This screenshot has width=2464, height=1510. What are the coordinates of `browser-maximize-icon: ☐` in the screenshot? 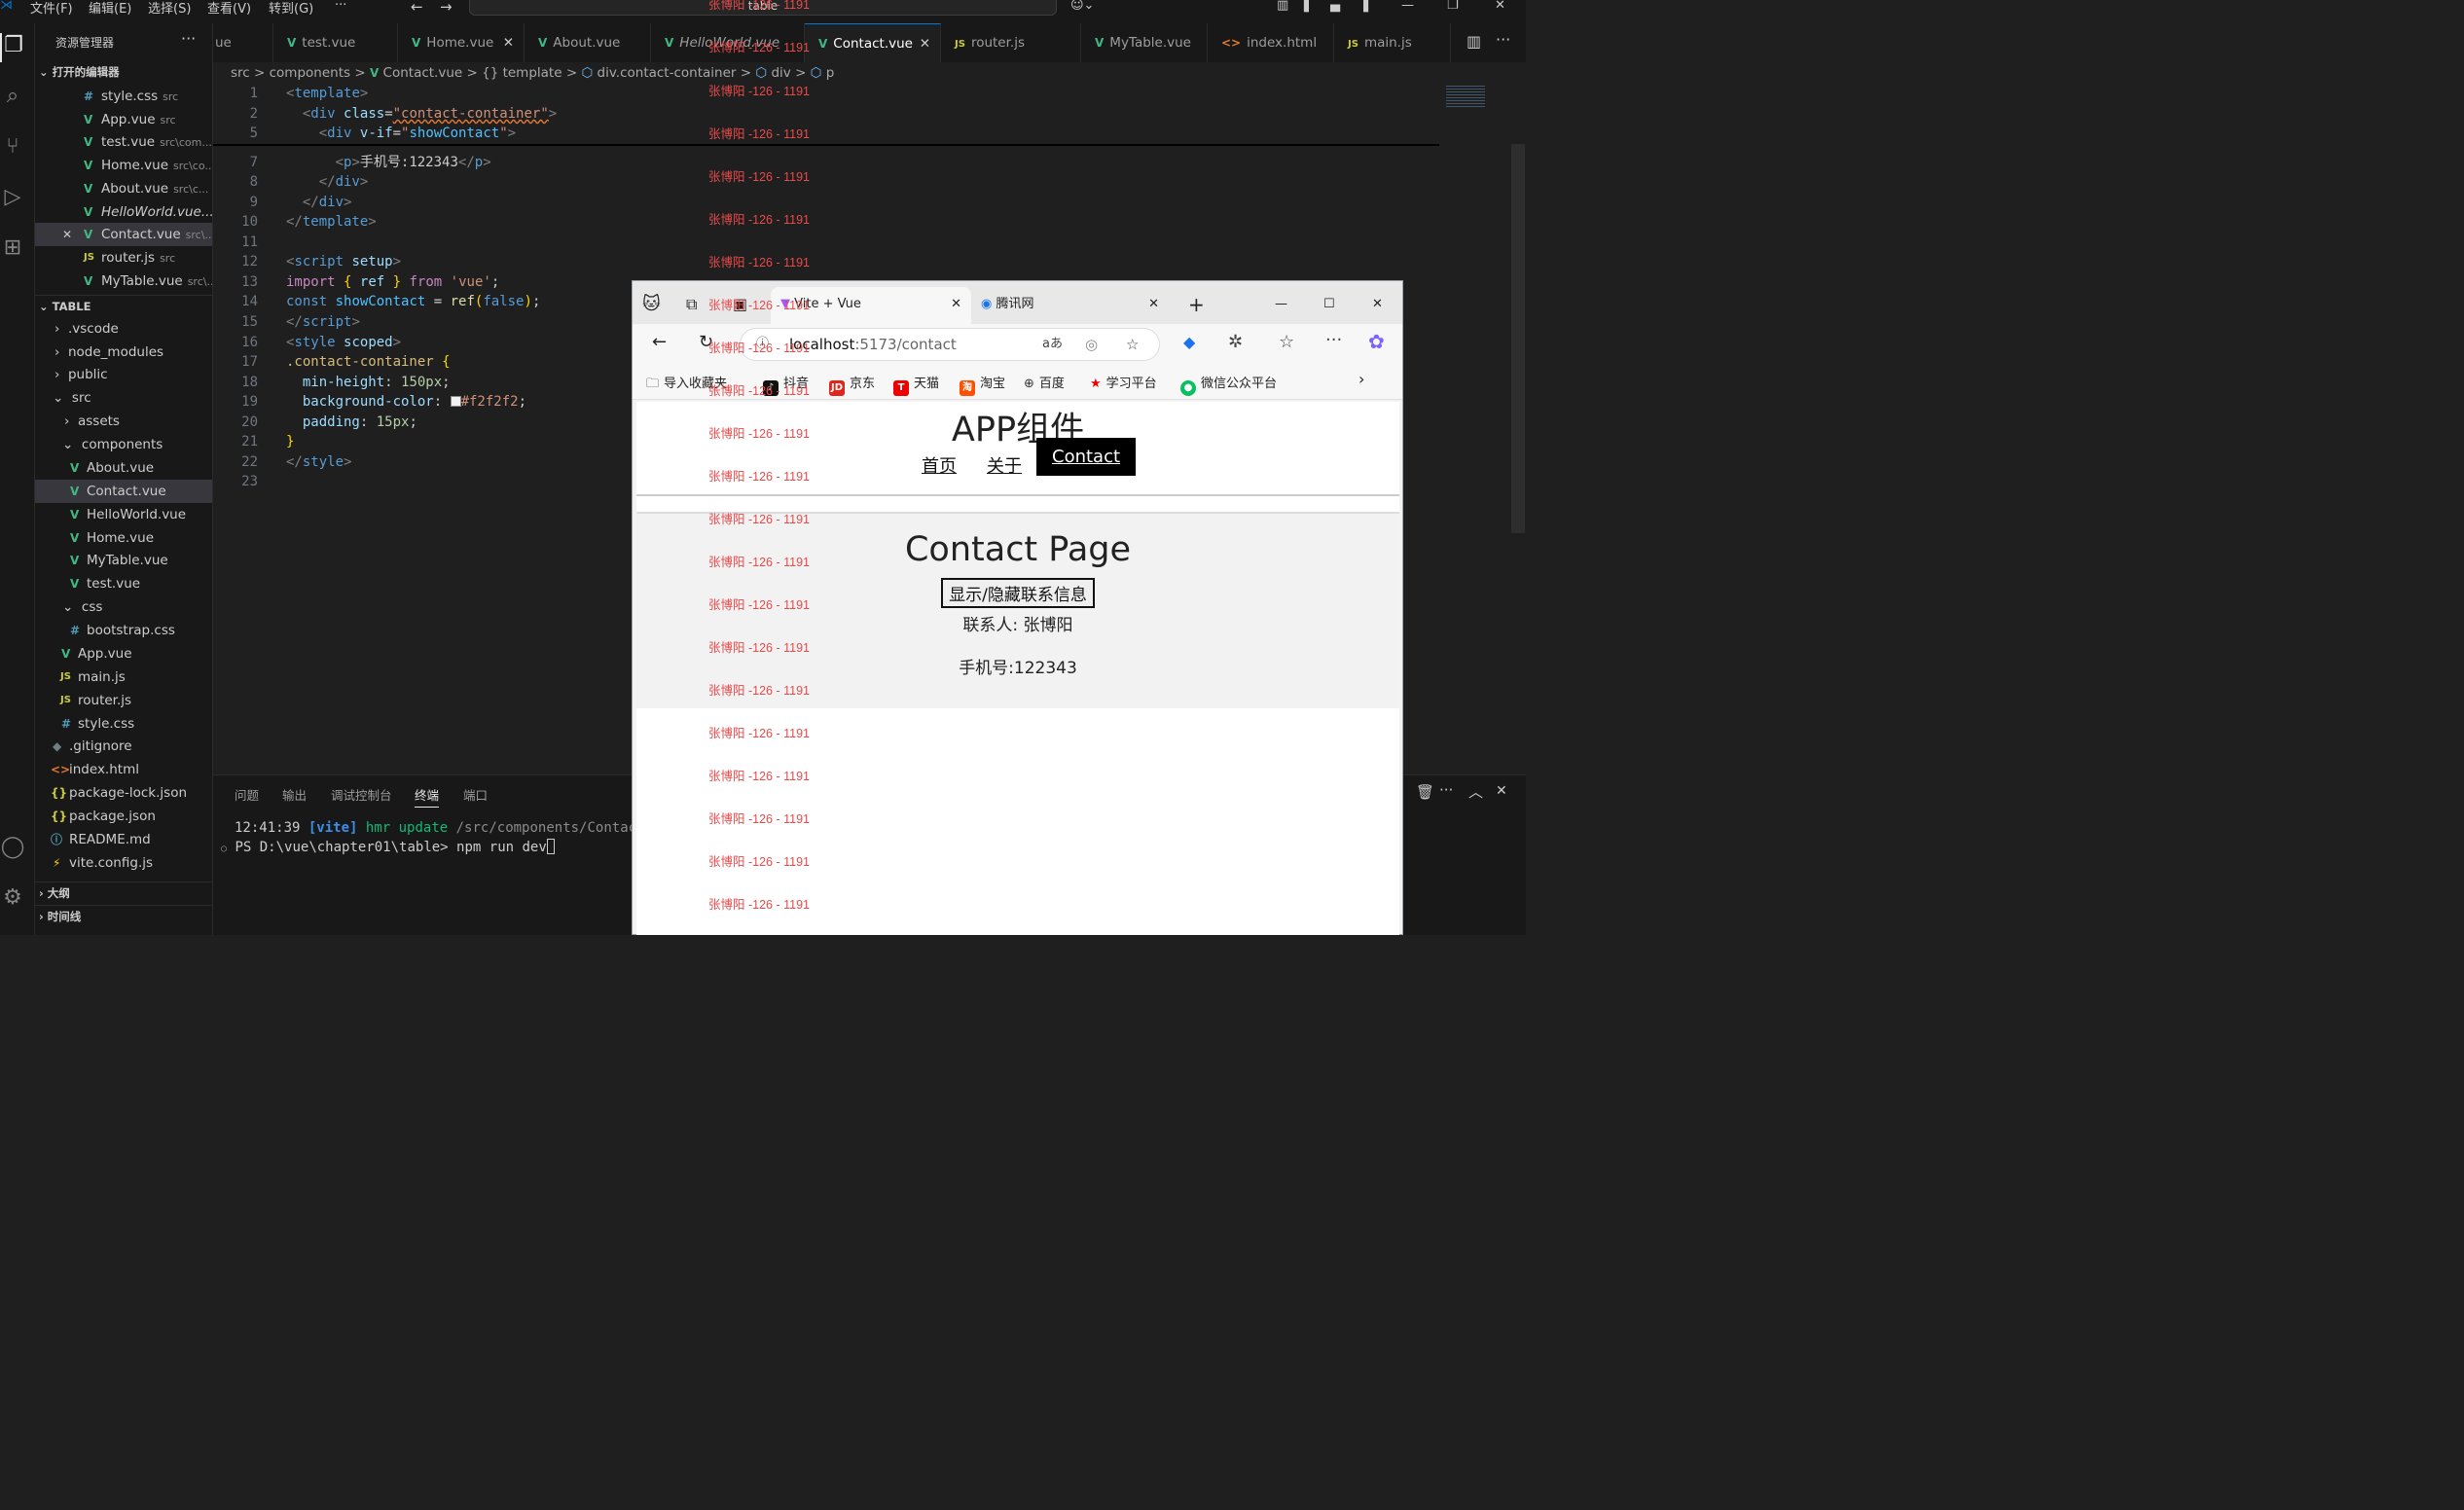 It's located at (1329, 305).